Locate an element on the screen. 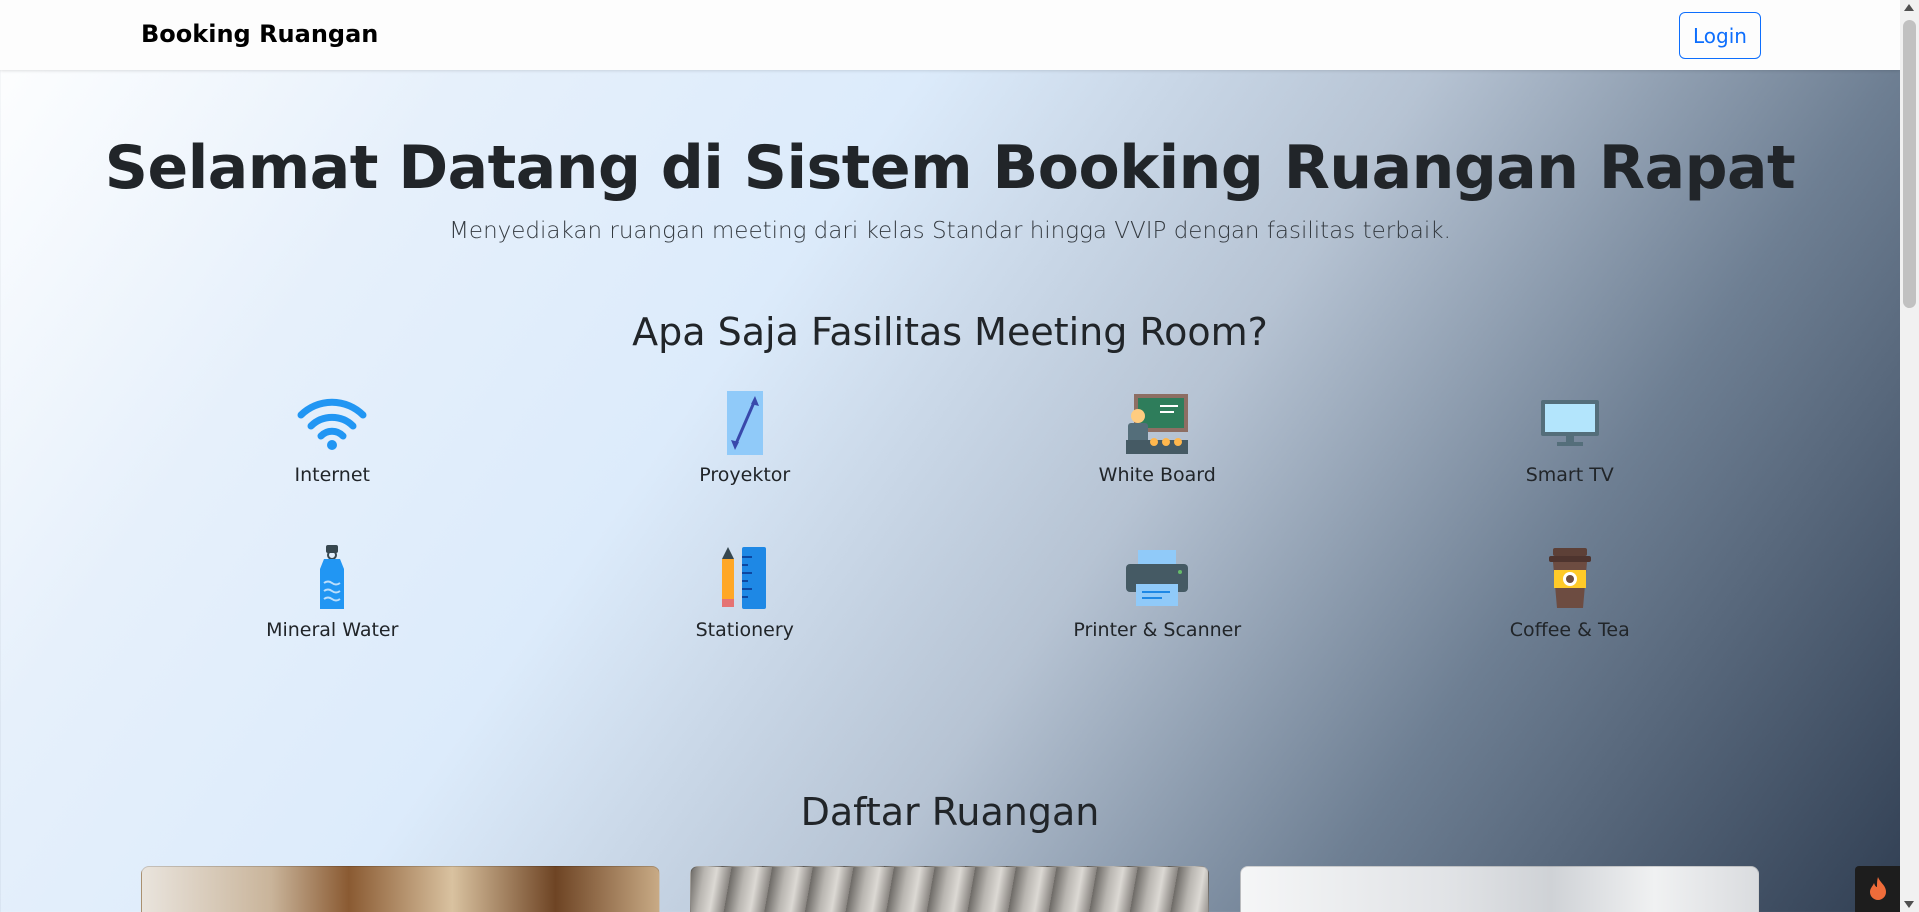 The image size is (1919, 912). facility-printer-scanner: Printer & Scanner is located at coordinates (1157, 602).